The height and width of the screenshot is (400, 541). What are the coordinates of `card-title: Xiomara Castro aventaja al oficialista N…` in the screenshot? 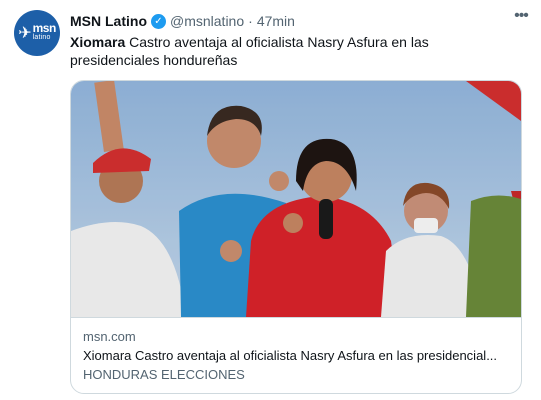 It's located at (290, 355).